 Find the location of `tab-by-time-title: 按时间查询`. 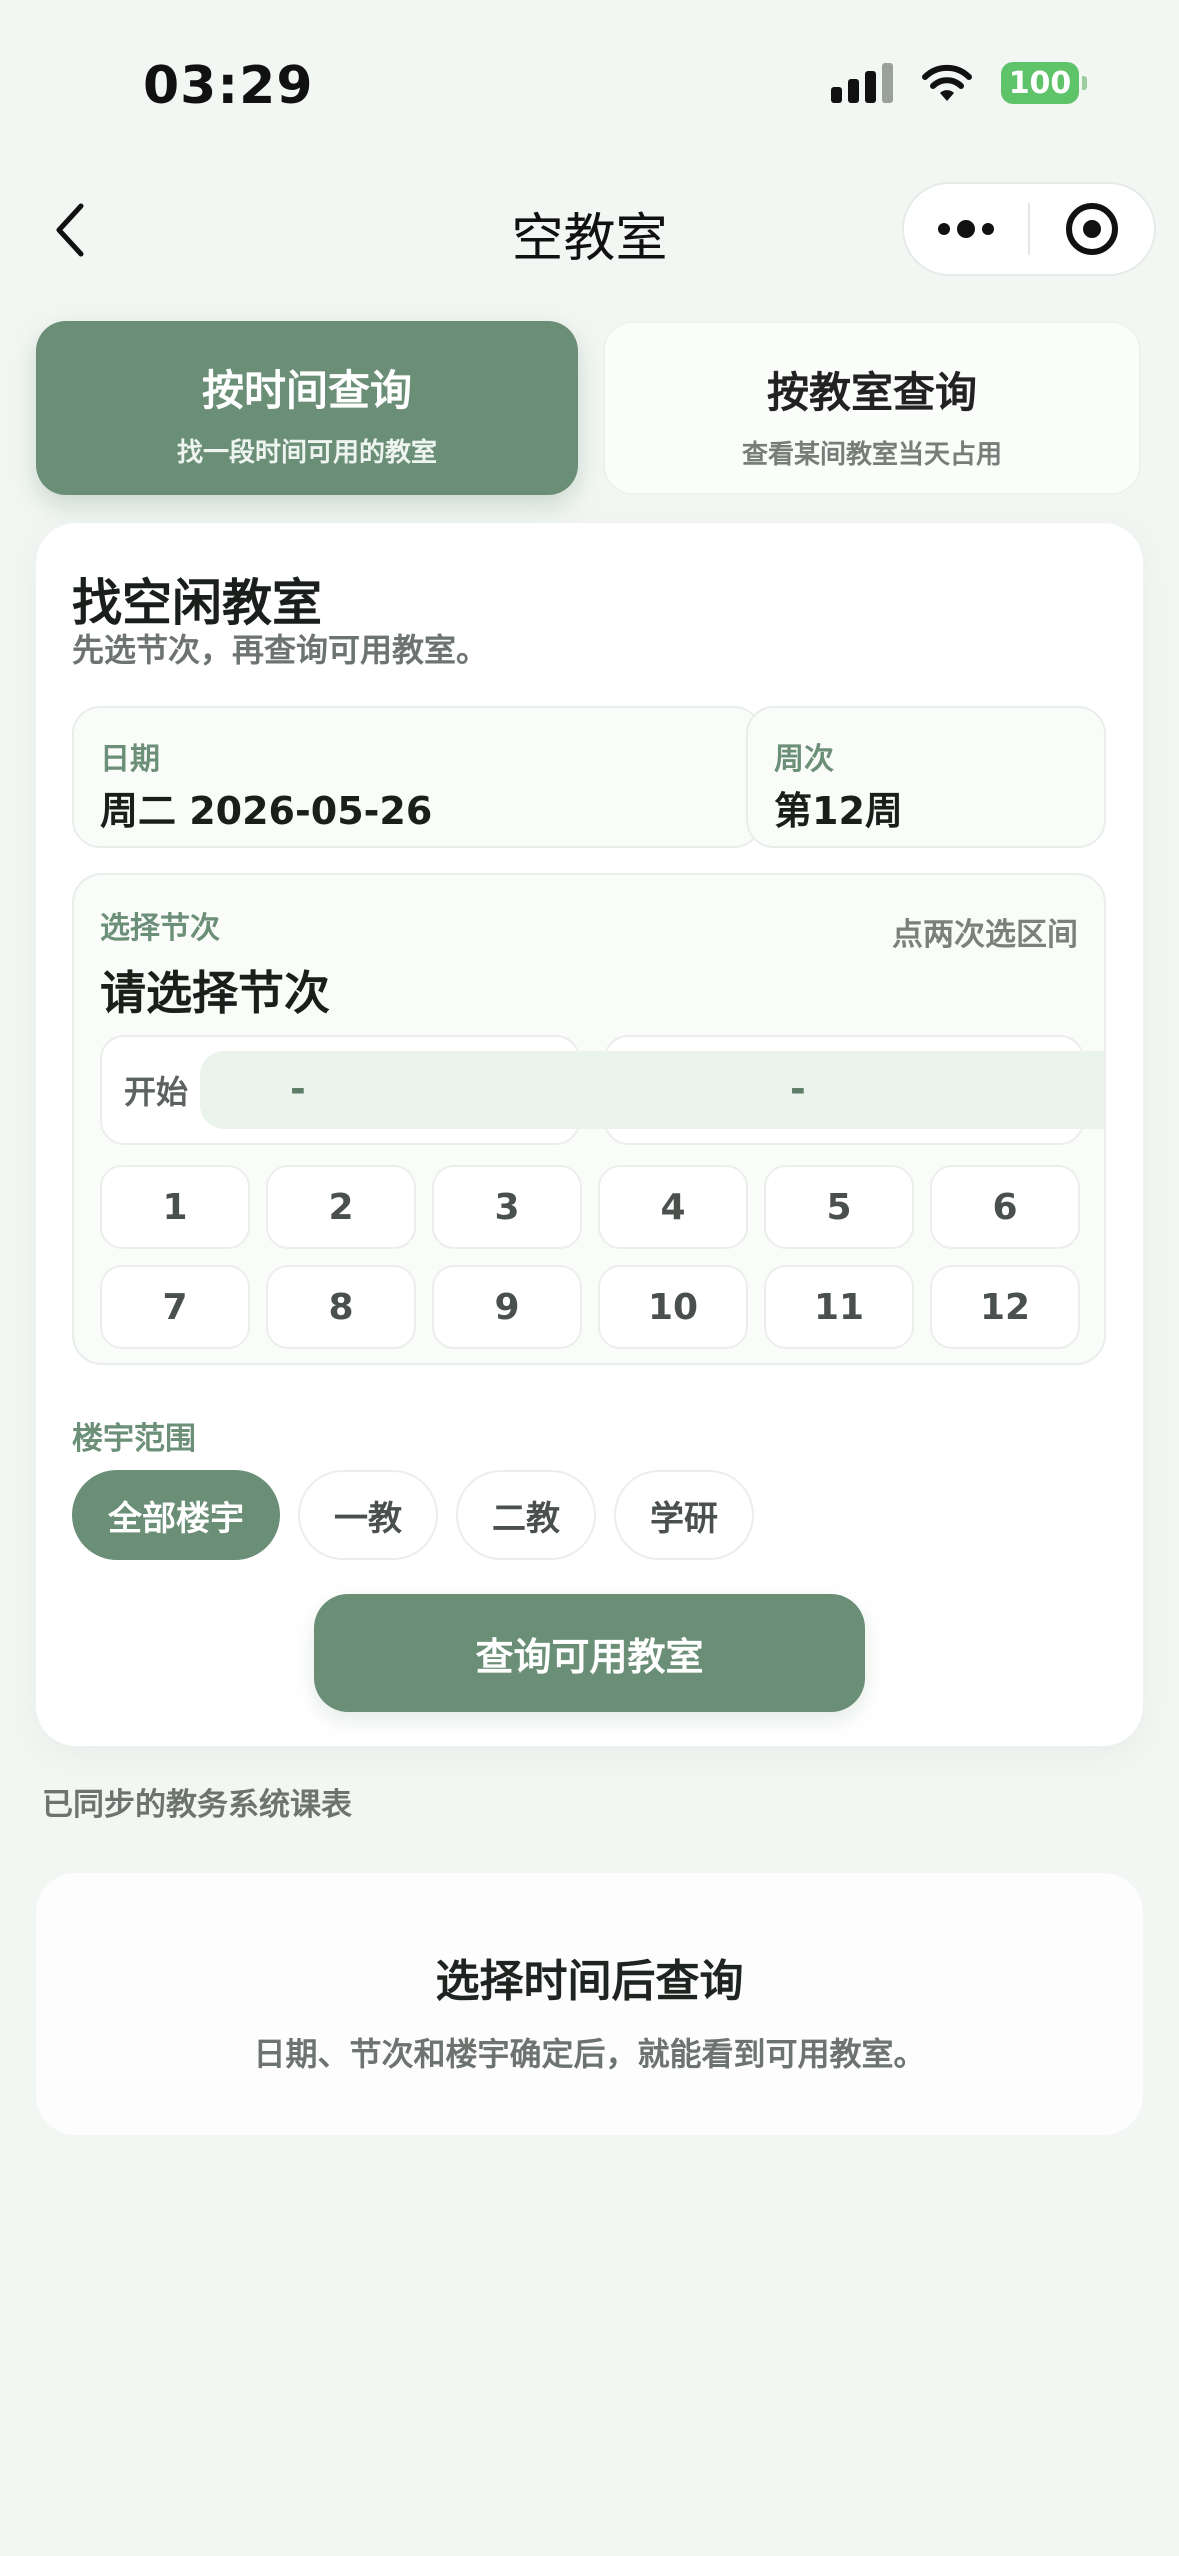

tab-by-time-title: 按时间查询 is located at coordinates (306, 390).